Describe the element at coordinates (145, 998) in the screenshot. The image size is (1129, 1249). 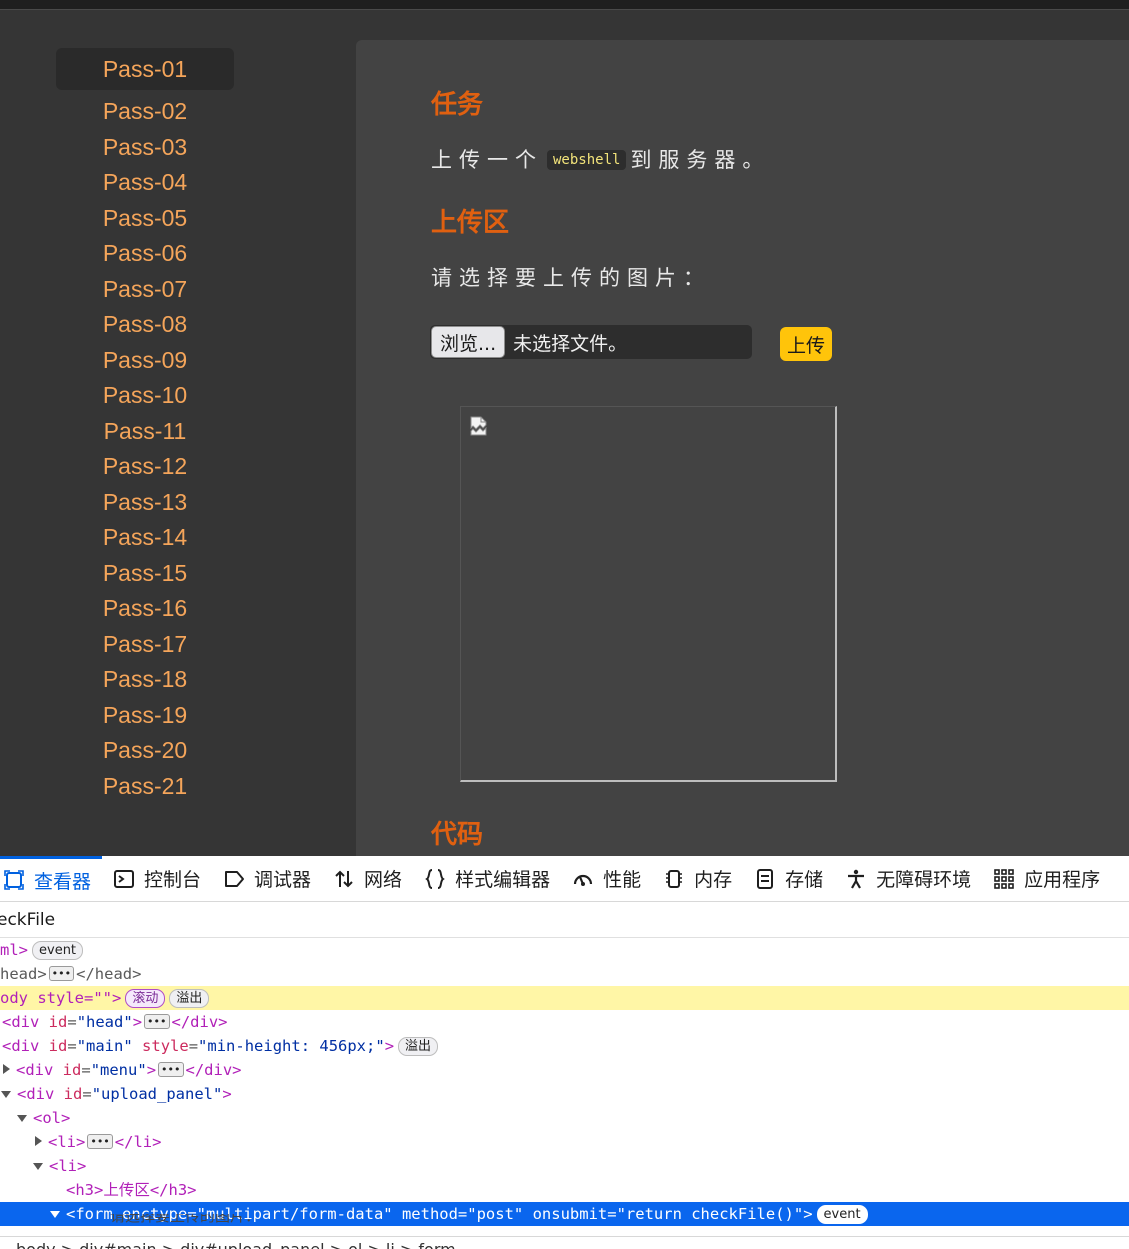
I see `scroll-badge: 滚动` at that location.